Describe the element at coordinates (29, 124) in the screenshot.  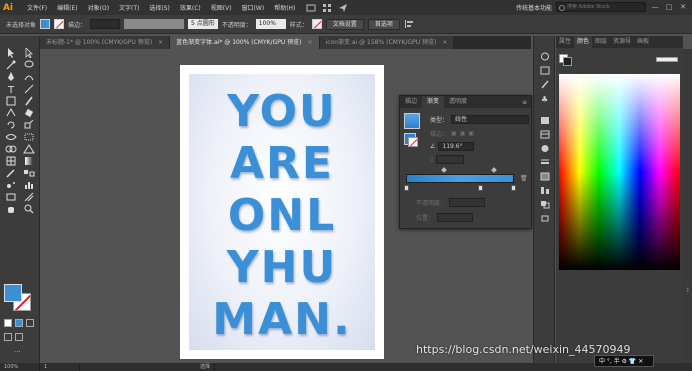
I see `scale-tool-icon` at that location.